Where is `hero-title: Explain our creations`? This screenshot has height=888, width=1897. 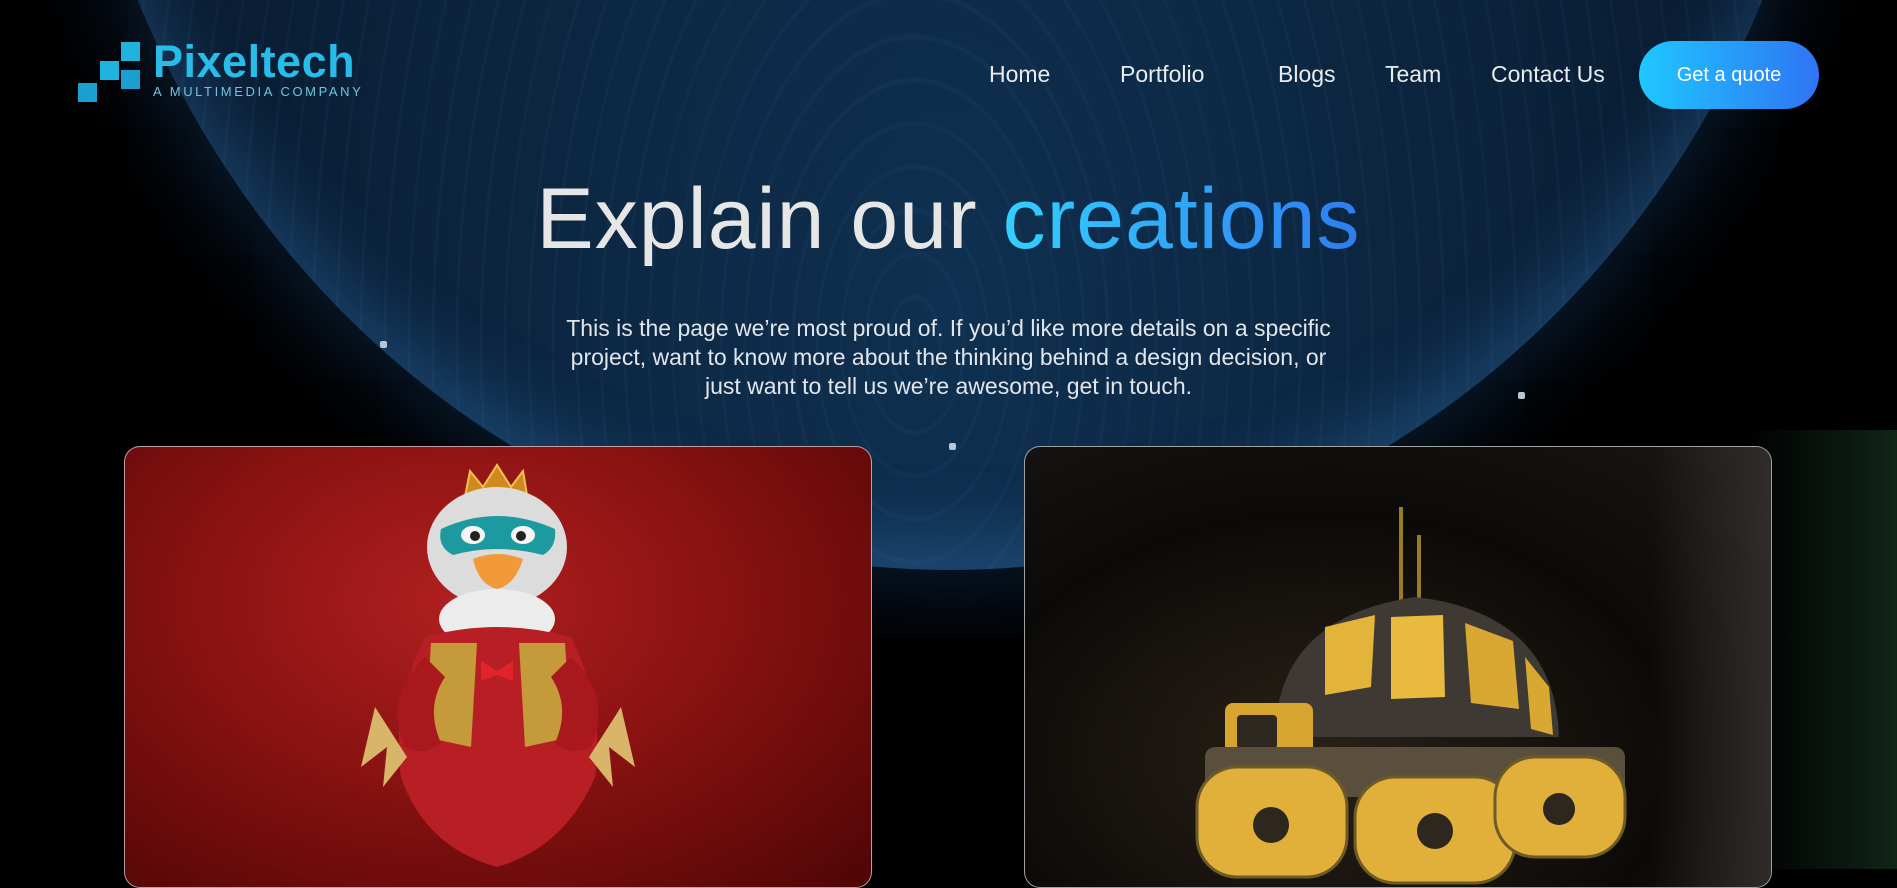 hero-title: Explain our creations is located at coordinates (948, 219).